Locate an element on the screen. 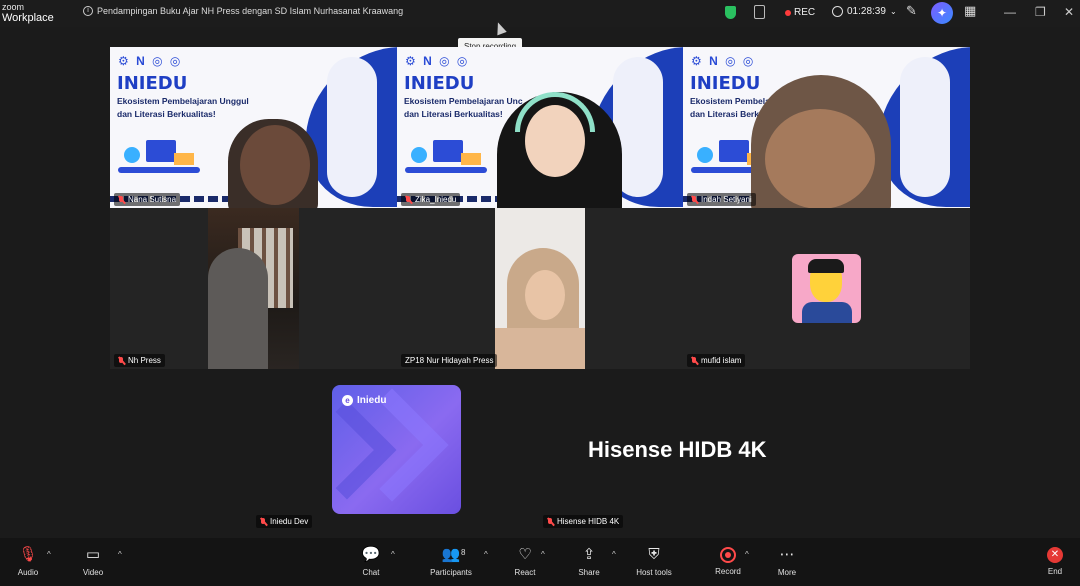 The image size is (1080, 586). recording-indicator: REC is located at coordinates (800, 12).